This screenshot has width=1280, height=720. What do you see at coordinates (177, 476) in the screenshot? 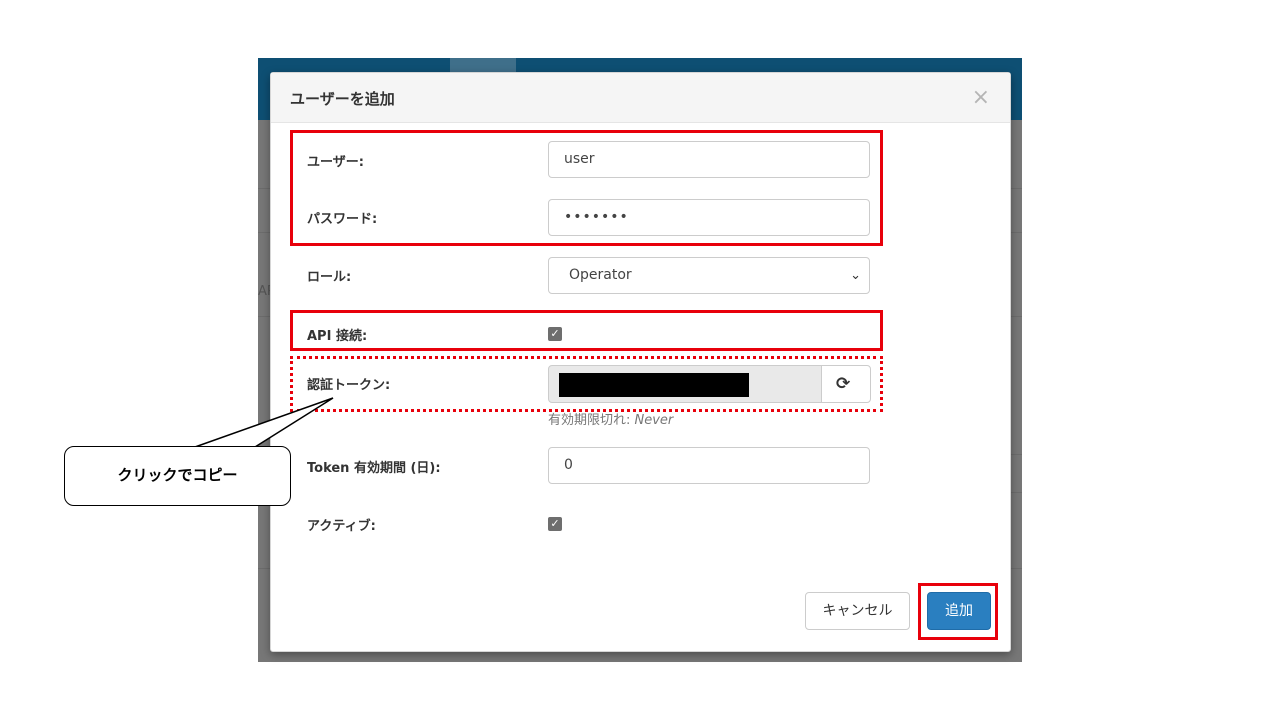
I see `copy-callout: クリックでコピー` at bounding box center [177, 476].